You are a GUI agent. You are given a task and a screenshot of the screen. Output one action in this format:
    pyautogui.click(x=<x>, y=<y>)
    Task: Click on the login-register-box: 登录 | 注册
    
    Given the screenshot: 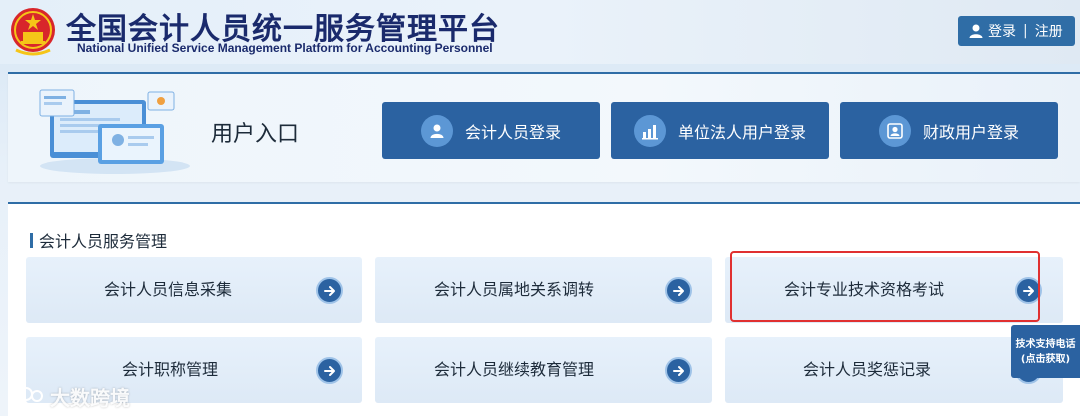 What is the action you would take?
    pyautogui.click(x=1016, y=31)
    